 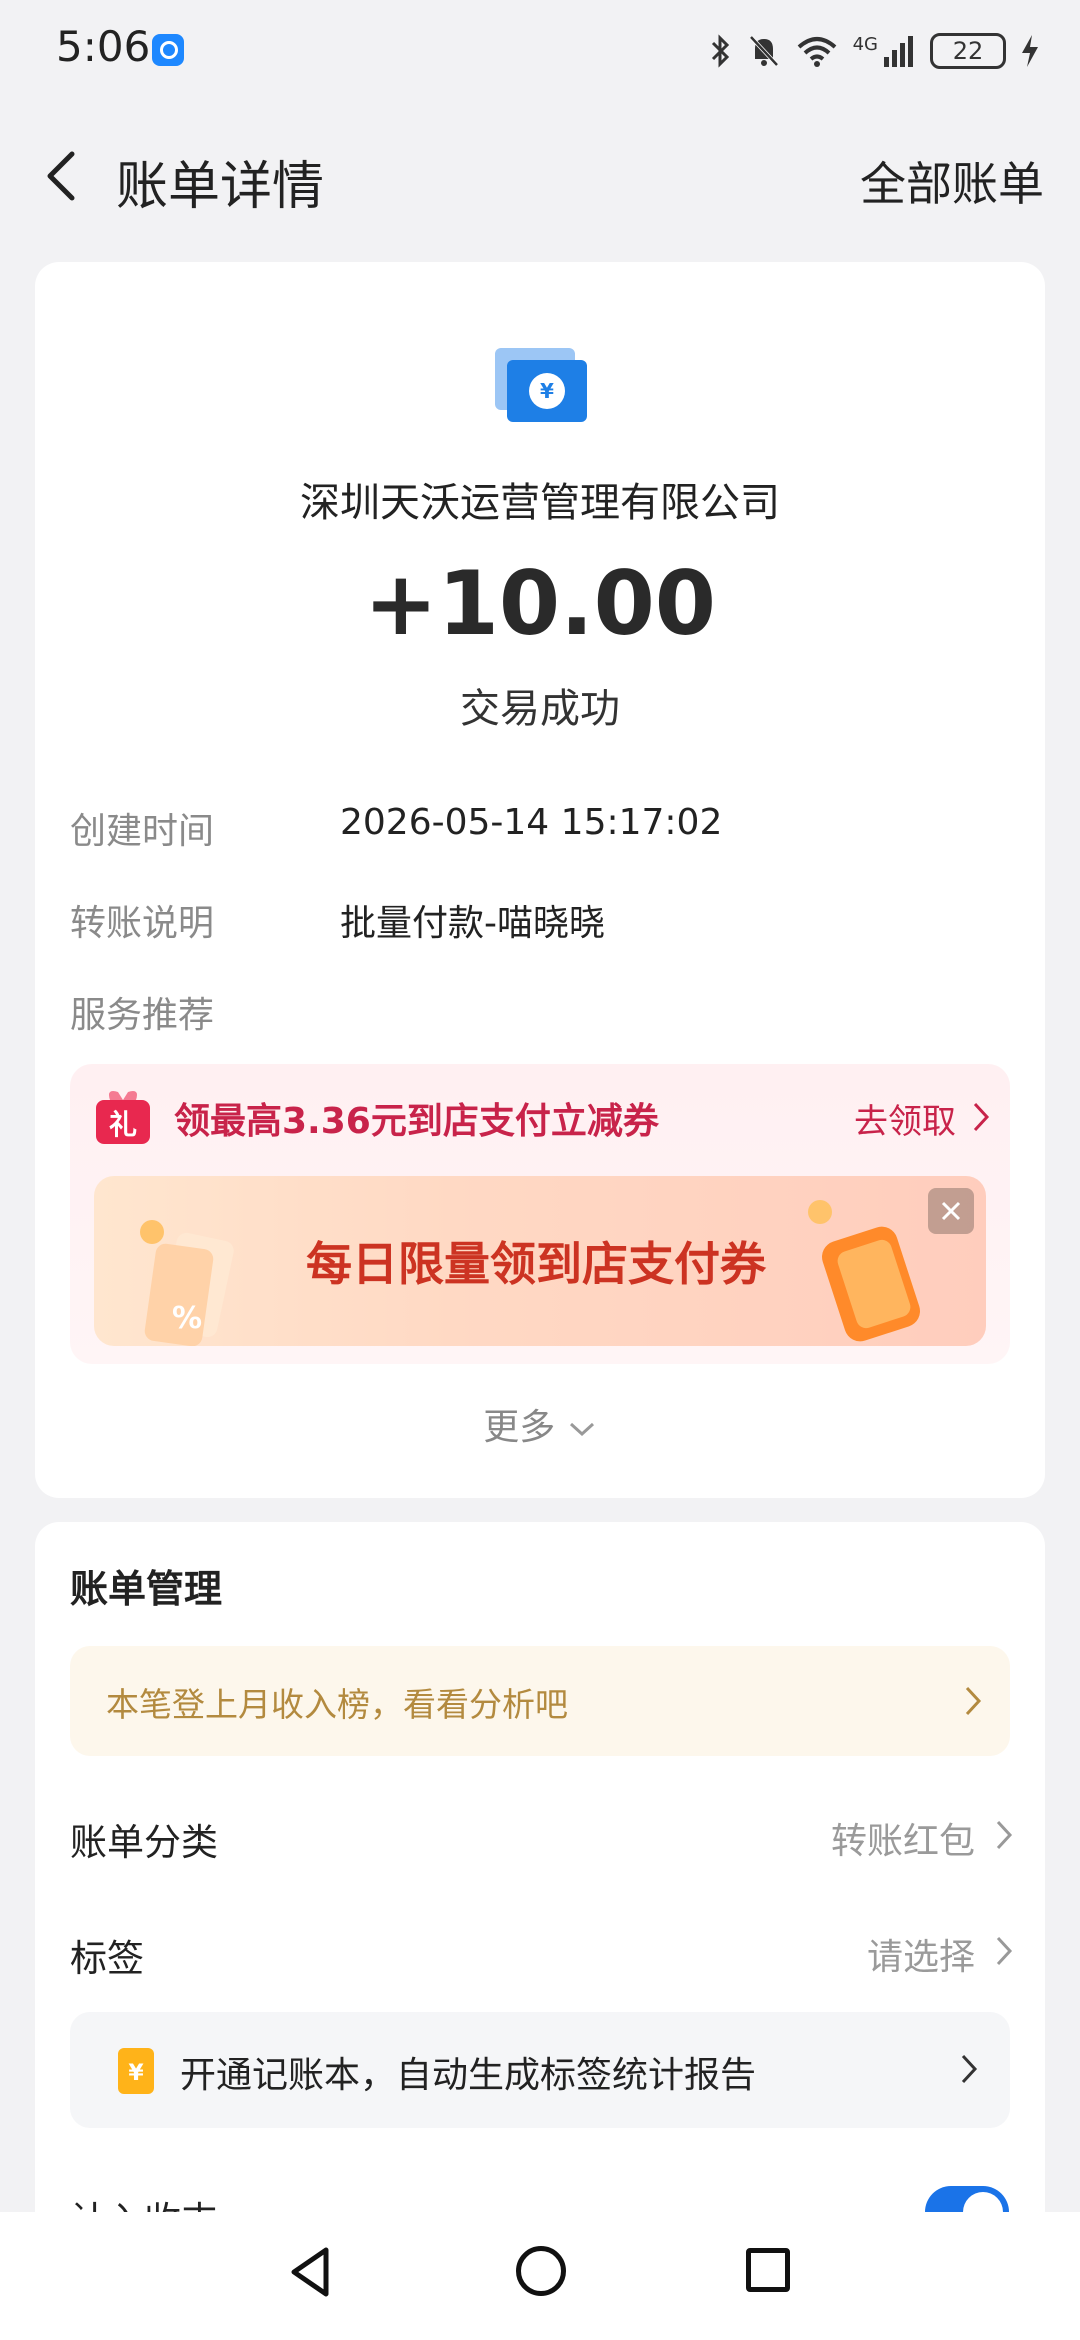 What do you see at coordinates (144, 1842) in the screenshot?
I see `category-label: 账单分类` at bounding box center [144, 1842].